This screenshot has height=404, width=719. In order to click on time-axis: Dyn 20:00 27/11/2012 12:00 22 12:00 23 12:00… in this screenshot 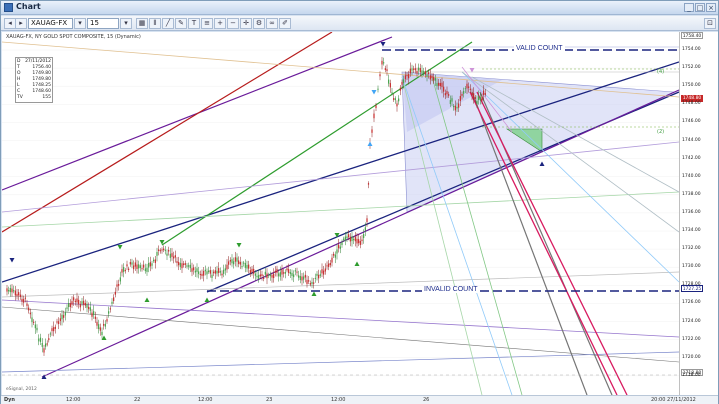, I will do `click(359, 399)`.